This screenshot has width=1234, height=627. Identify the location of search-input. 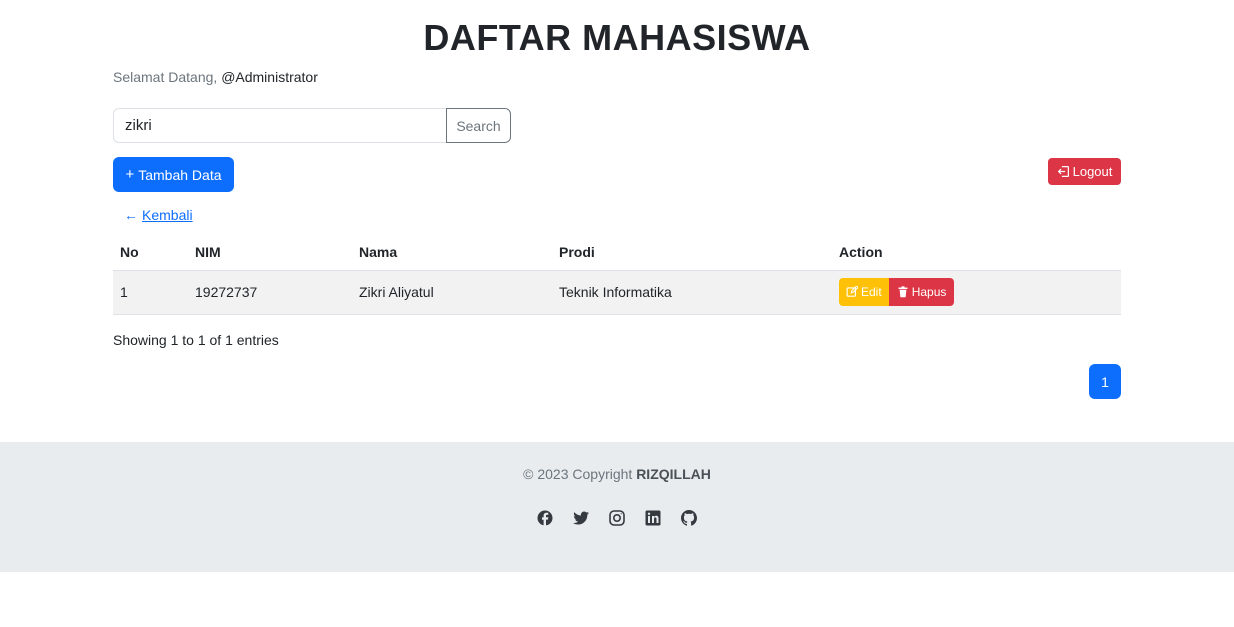
(279, 125).